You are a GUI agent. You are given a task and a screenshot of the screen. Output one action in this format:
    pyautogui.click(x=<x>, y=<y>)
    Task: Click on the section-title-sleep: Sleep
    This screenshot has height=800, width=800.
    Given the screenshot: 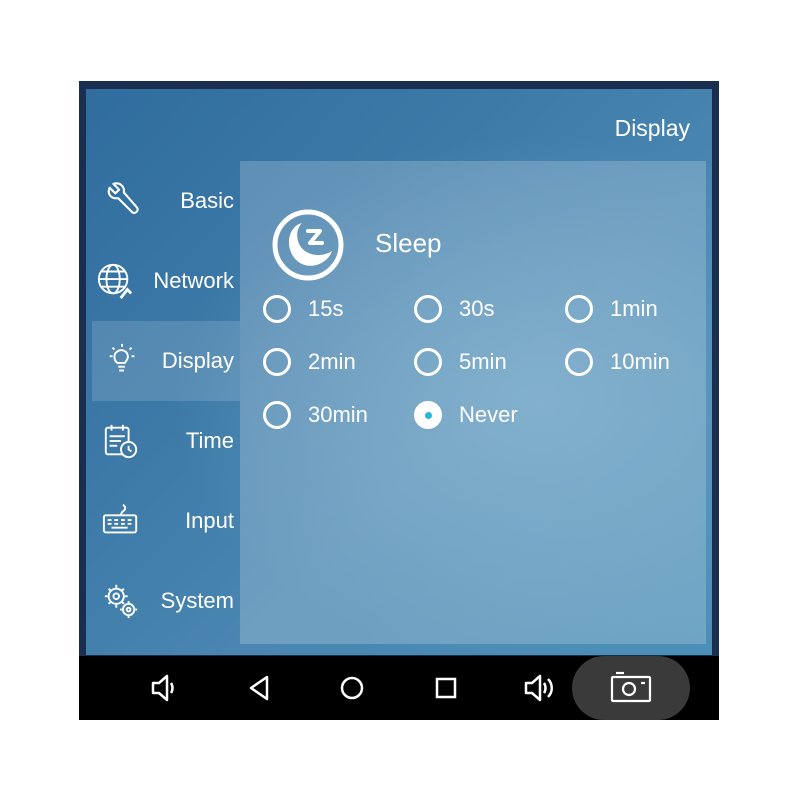 What is the action you would take?
    pyautogui.click(x=408, y=243)
    